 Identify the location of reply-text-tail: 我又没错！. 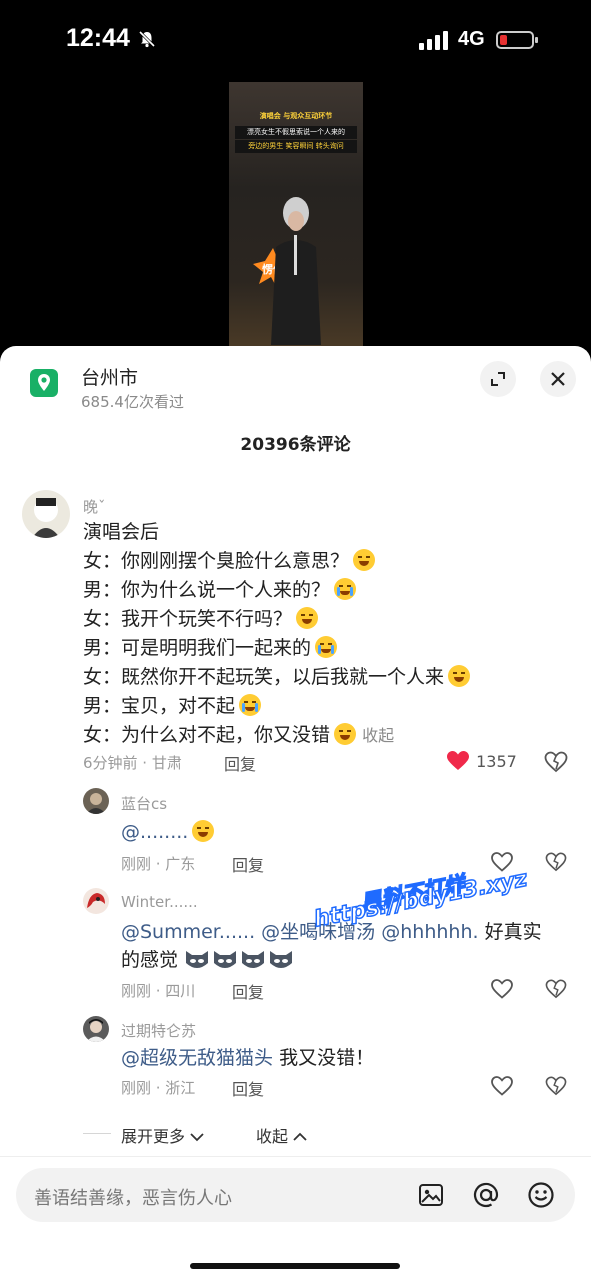
(327, 1058).